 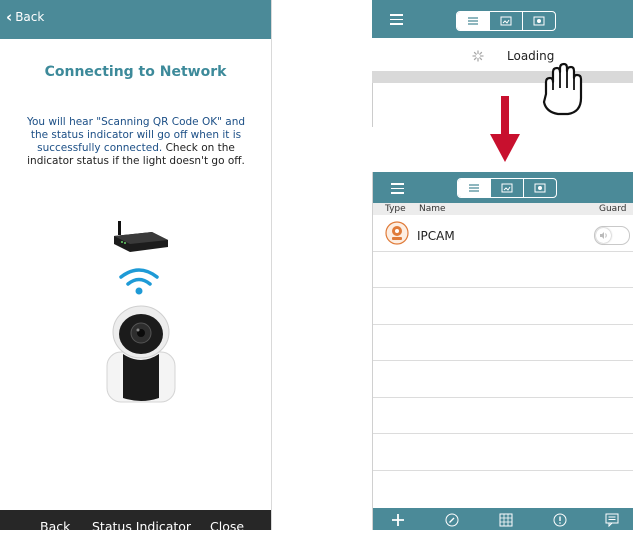 I want to click on grid-settings-icon, so click(x=506, y=520).